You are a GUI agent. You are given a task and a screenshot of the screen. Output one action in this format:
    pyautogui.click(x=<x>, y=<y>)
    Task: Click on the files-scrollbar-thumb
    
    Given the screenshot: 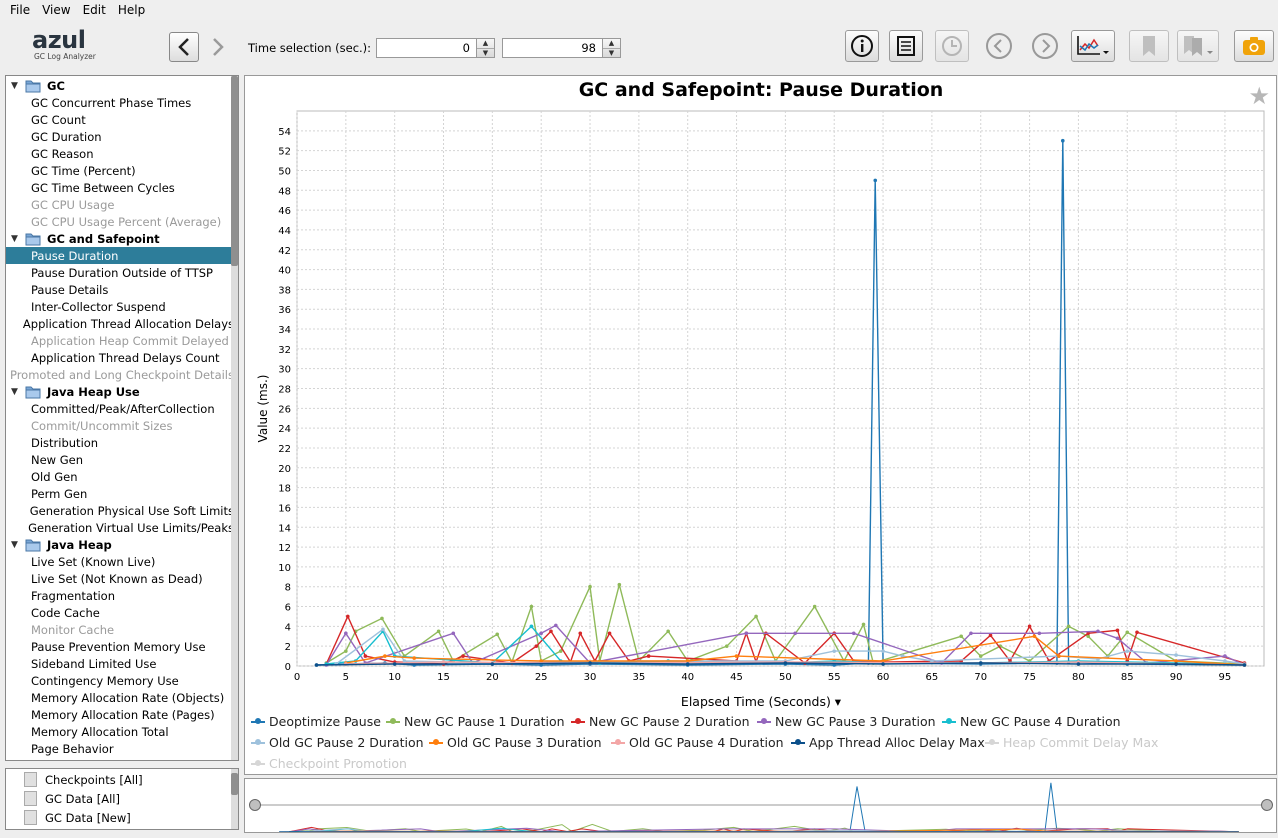 What is the action you would take?
    pyautogui.click(x=234, y=784)
    